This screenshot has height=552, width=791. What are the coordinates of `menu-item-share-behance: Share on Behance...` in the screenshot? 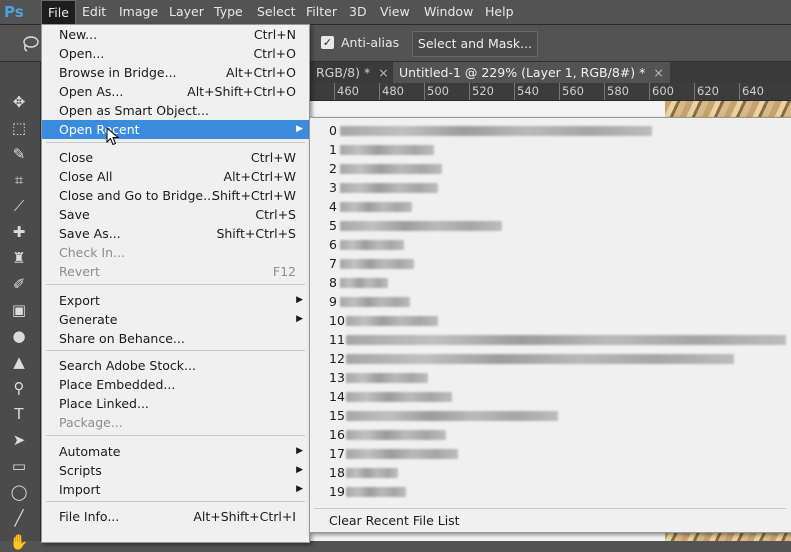 It's located at (175, 338).